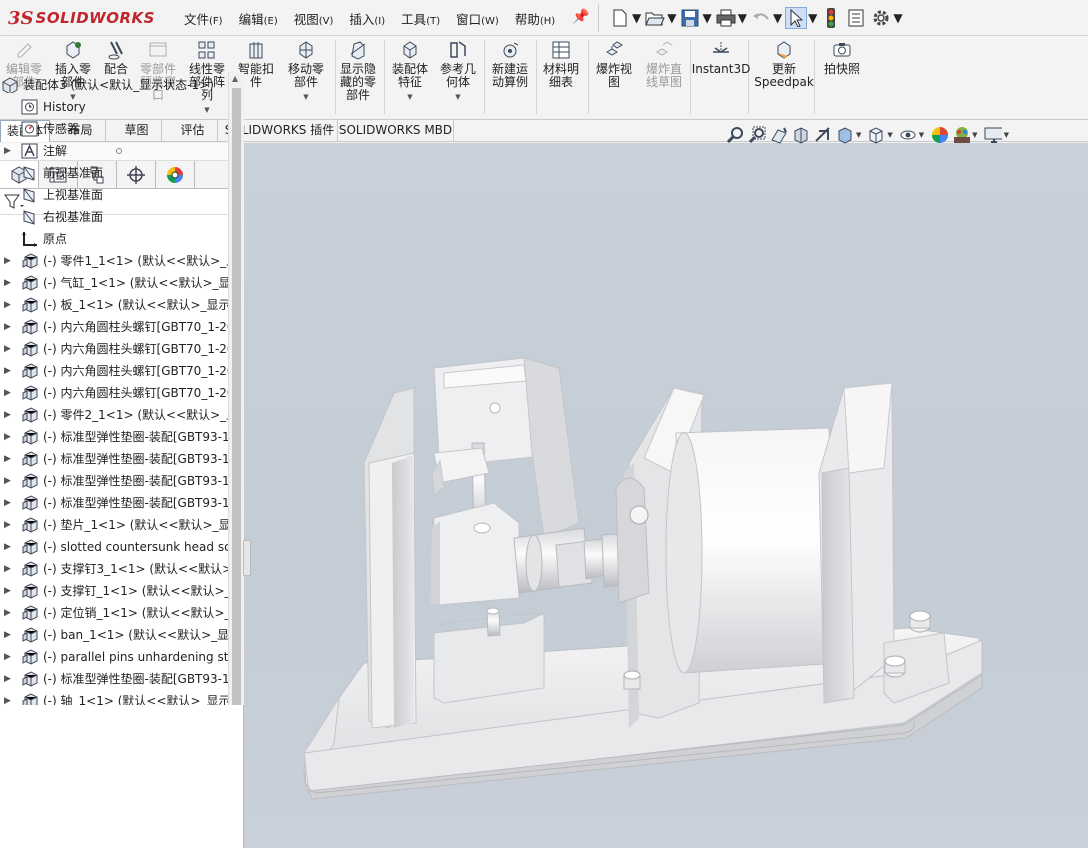  I want to click on tree-scrollbar: ▲, so click(236, 388).